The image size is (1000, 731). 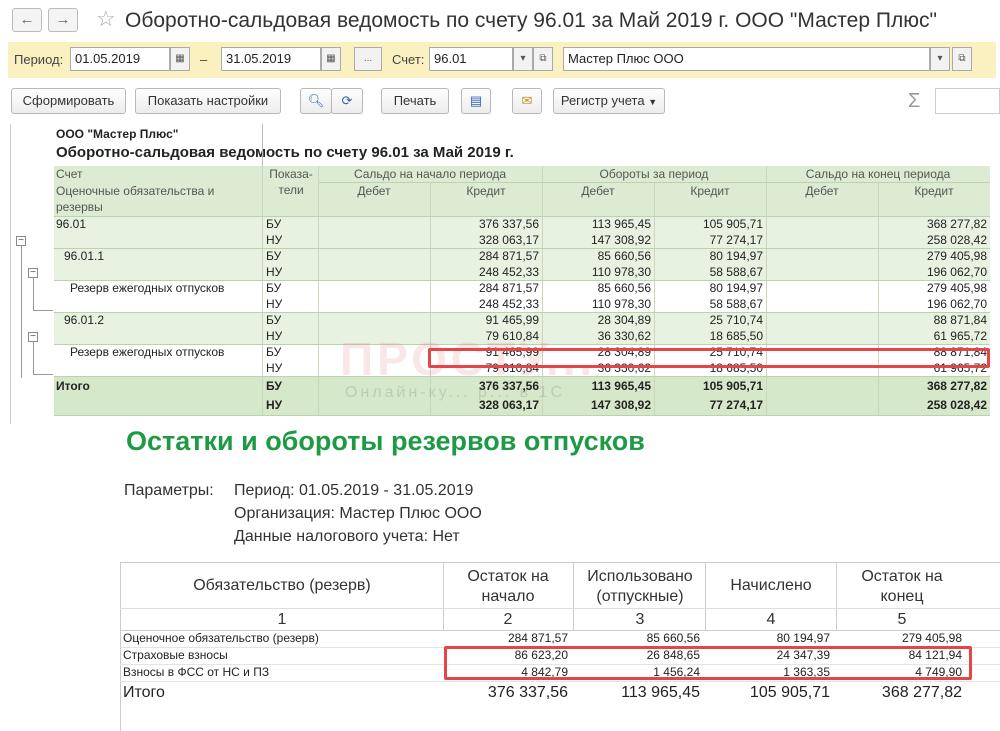 I want to click on osv-row-name: 96.01, so click(x=71, y=224).